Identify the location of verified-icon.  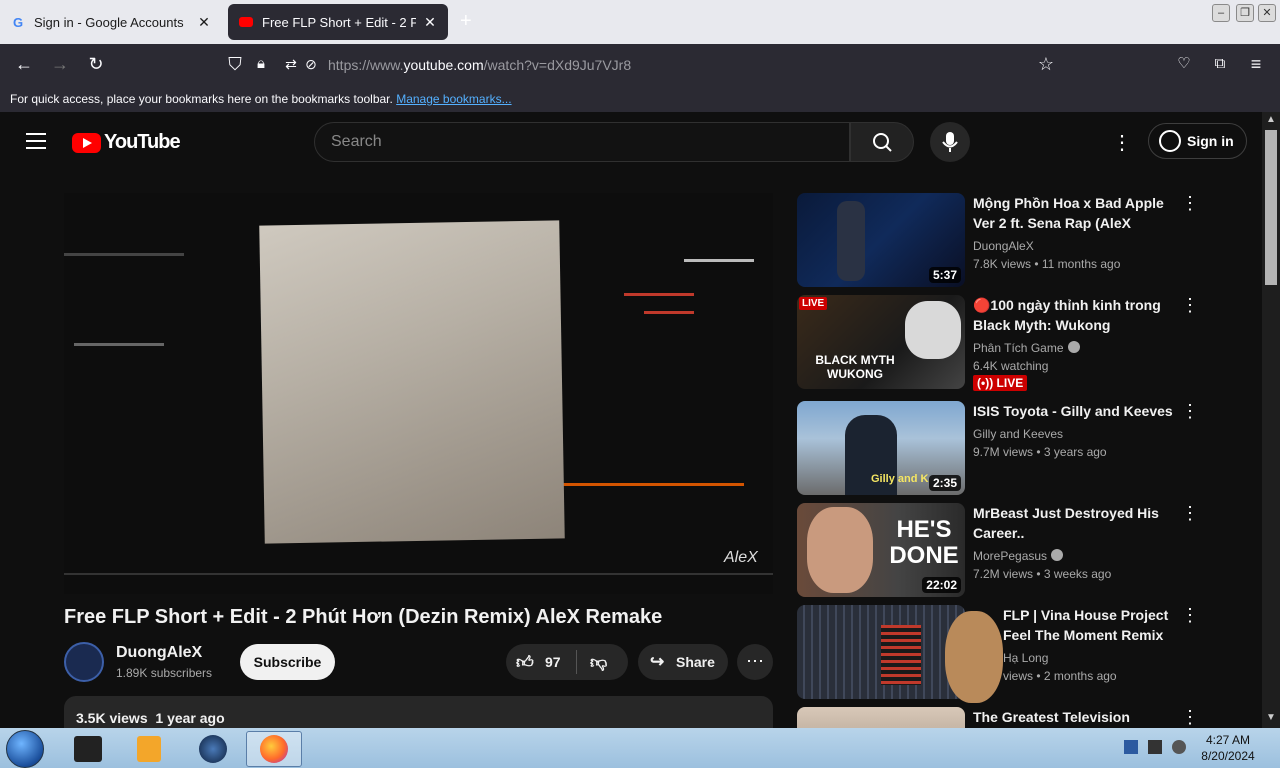
(1073, 347).